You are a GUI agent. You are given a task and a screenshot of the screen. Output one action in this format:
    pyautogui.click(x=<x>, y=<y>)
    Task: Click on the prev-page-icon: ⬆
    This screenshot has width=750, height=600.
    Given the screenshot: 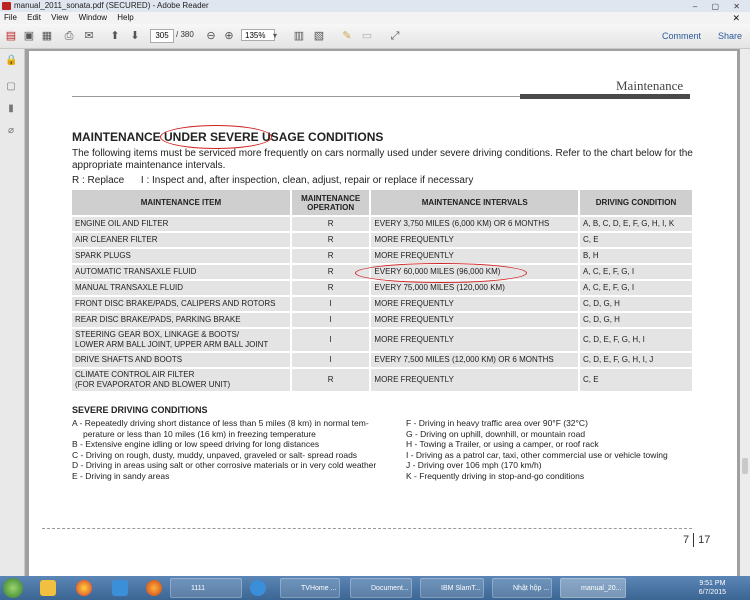 What is the action you would take?
    pyautogui.click(x=115, y=36)
    